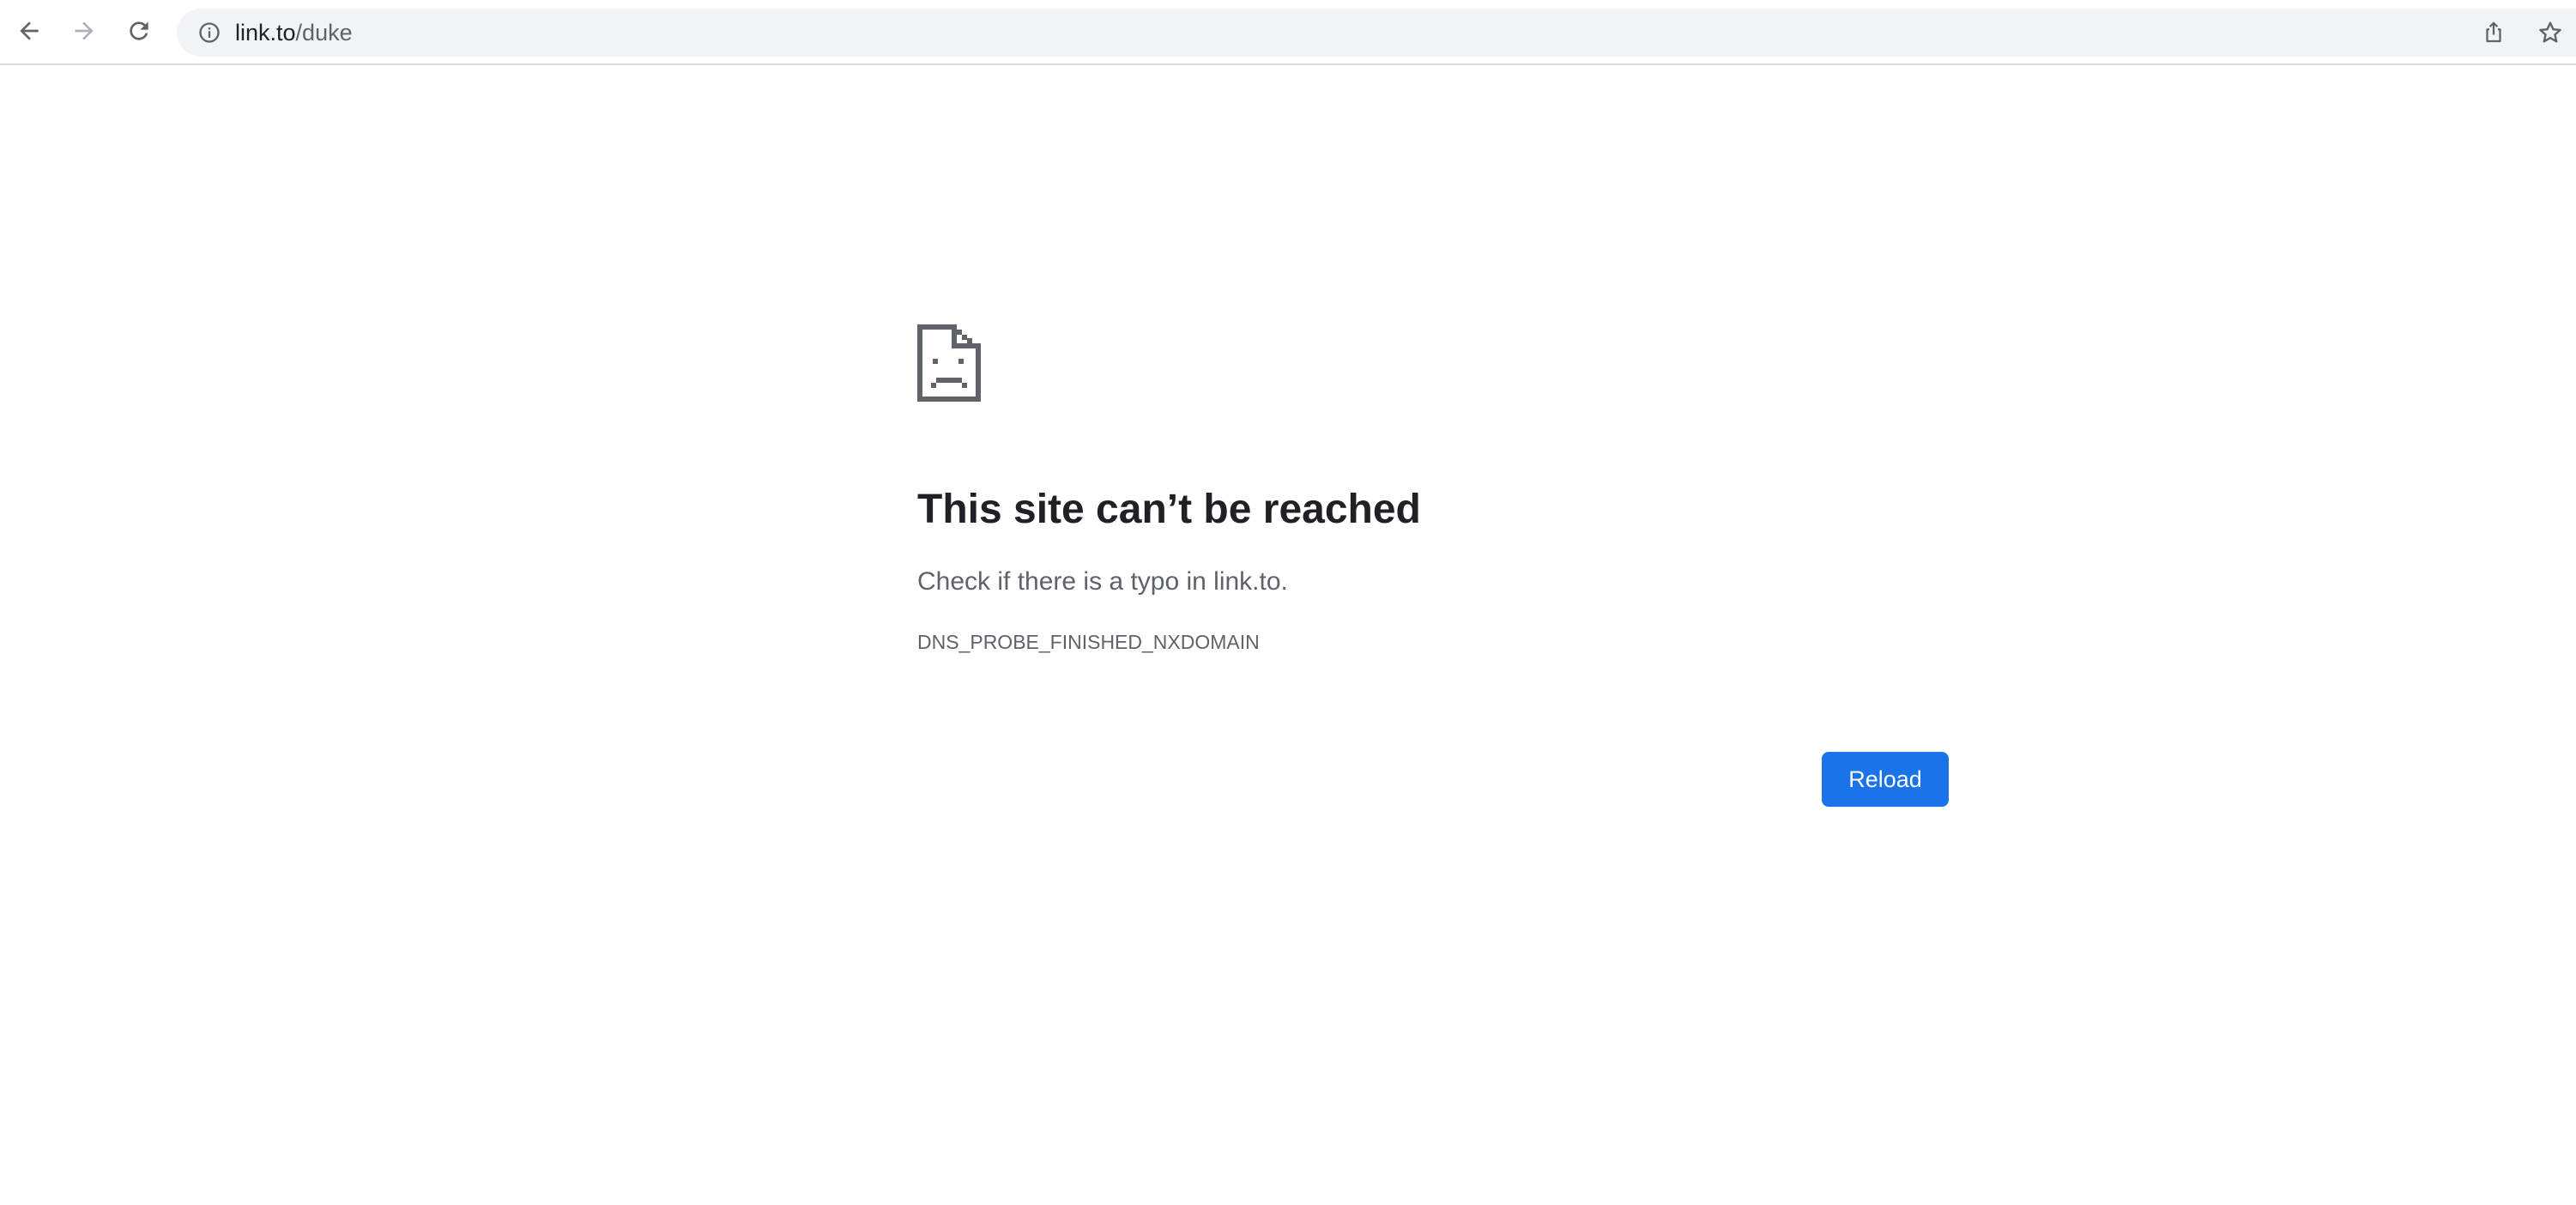 This screenshot has width=2576, height=1205. I want to click on info-circle-icon, so click(209, 32).